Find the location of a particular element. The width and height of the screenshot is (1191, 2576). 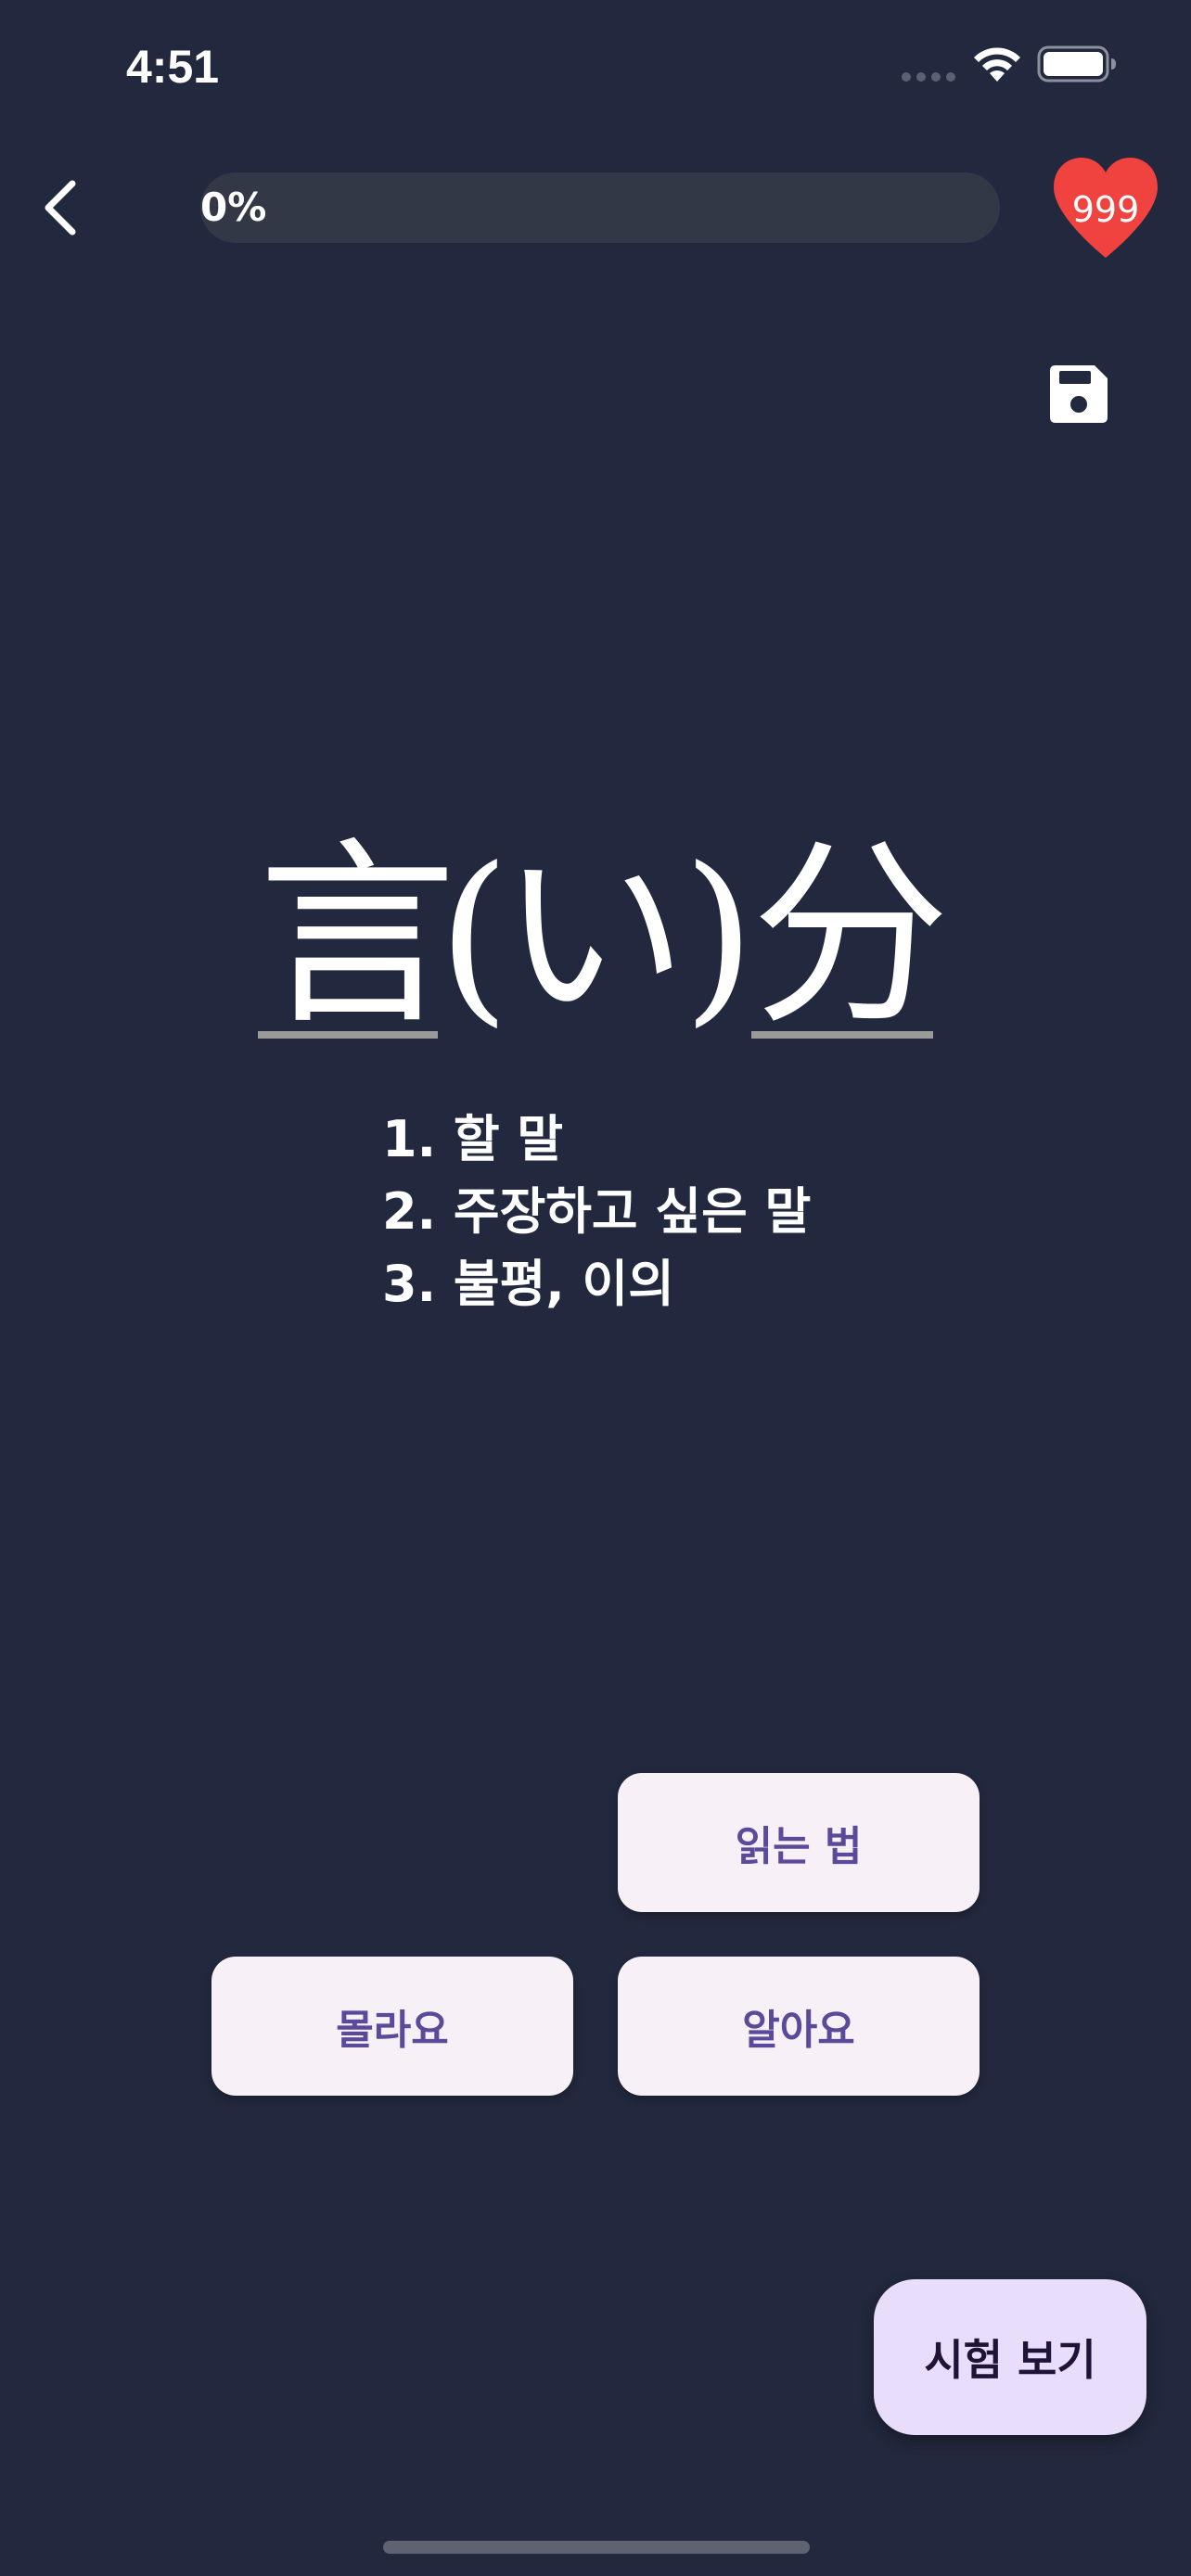

home-indicator is located at coordinates (597, 2547).